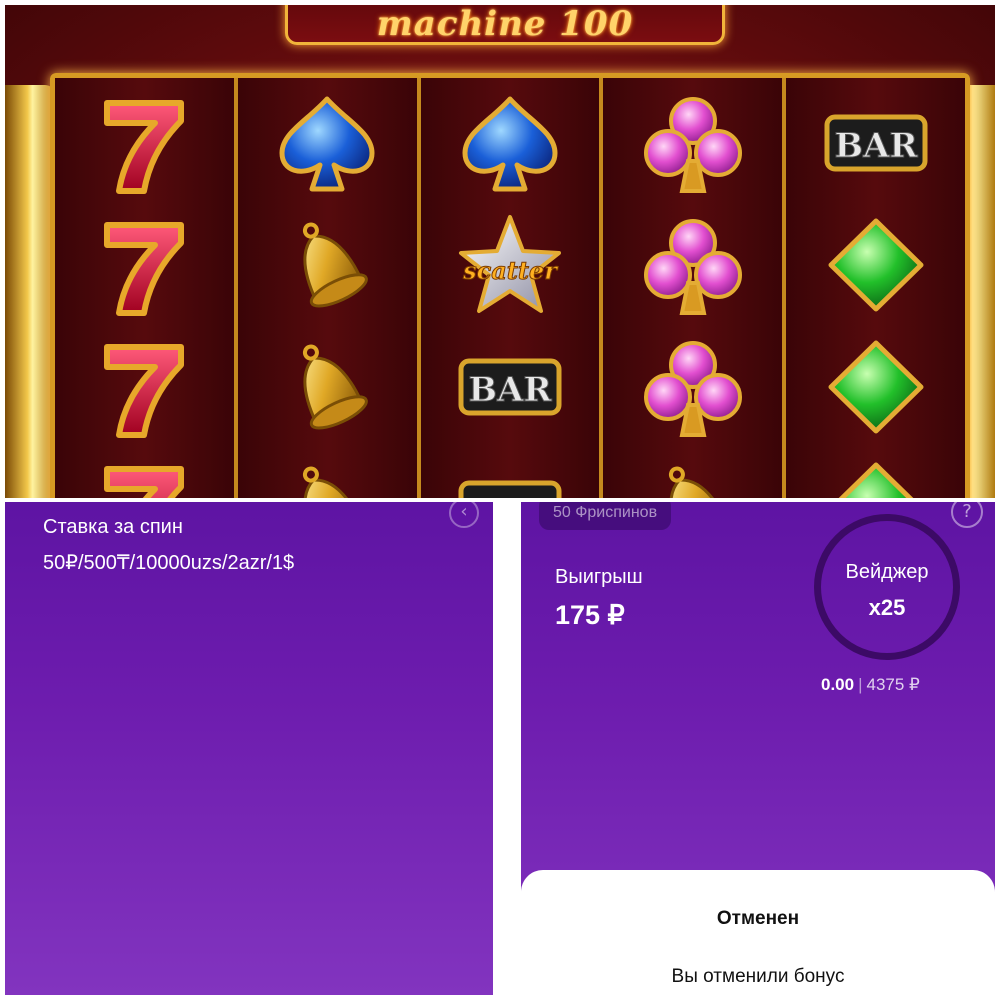 This screenshot has height=1000, width=1000. I want to click on game-logo-text: machine 100, so click(505, 24).